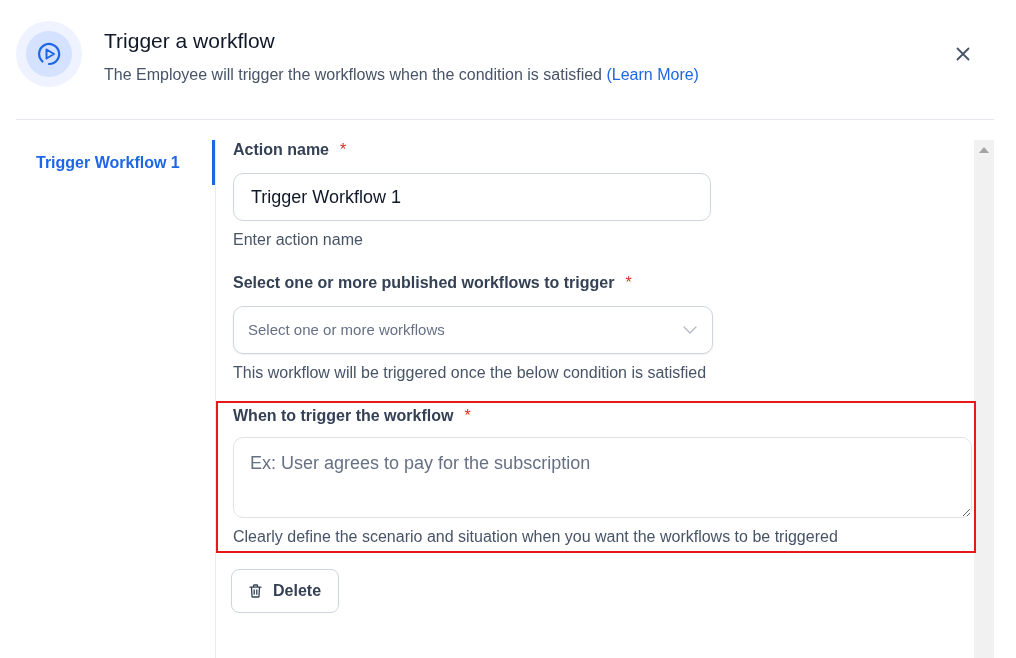  I want to click on workflow-select: Select one or more workflows, so click(473, 330).